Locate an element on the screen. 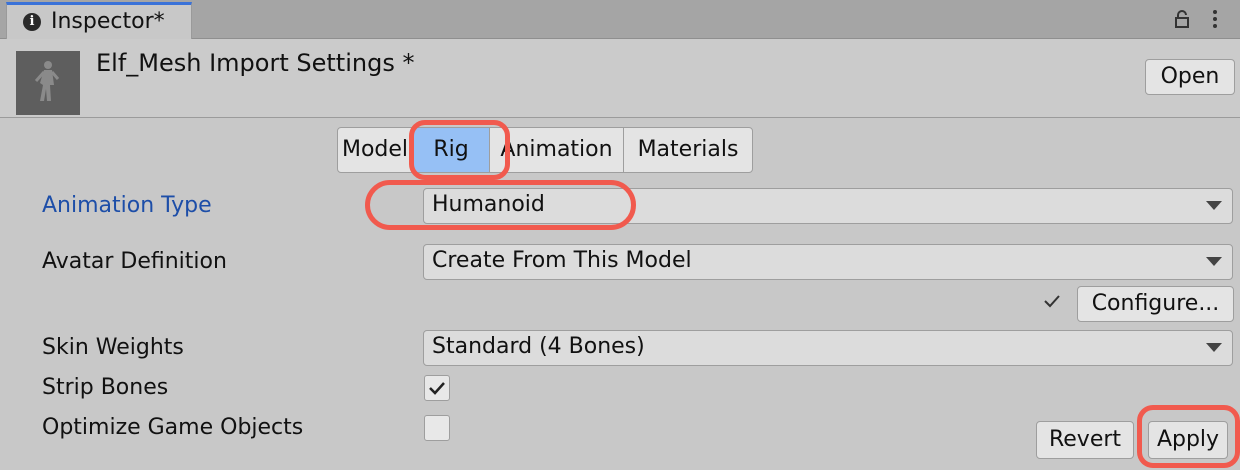 The width and height of the screenshot is (1240, 470). inspector-tab-title: Inspector* is located at coordinates (108, 21).